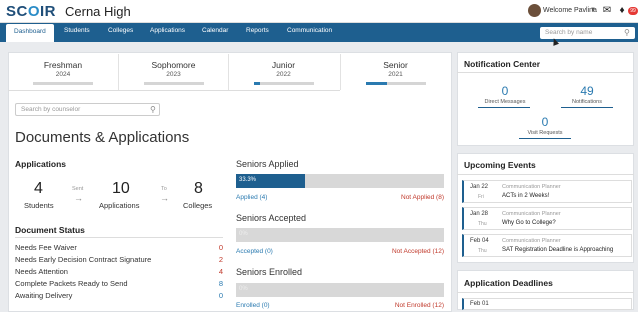 The width and height of the screenshot is (638, 312). Describe the element at coordinates (309, 30) in the screenshot. I see `tab-communication: Communication` at that location.